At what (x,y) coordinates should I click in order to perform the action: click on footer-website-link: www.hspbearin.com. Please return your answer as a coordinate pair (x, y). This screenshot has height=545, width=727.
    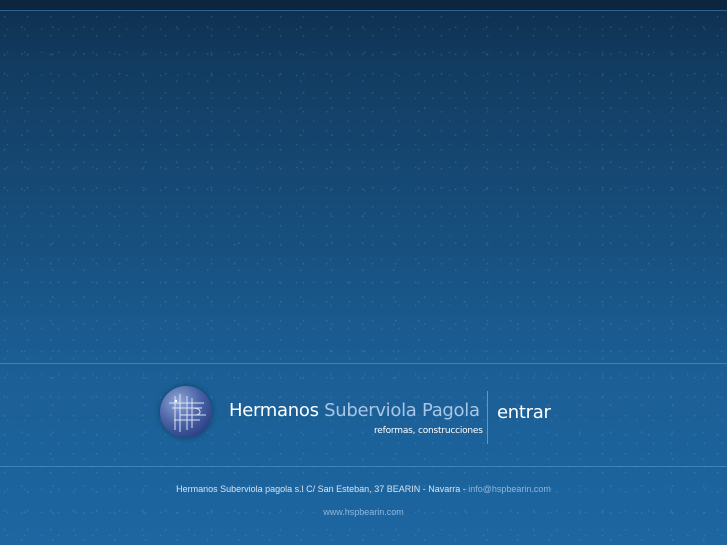
    Looking at the image, I should click on (363, 512).